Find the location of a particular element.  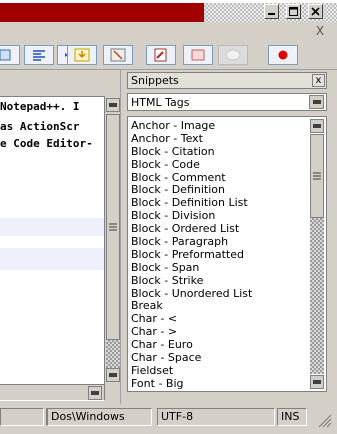

resize-grip is located at coordinates (324, 420).